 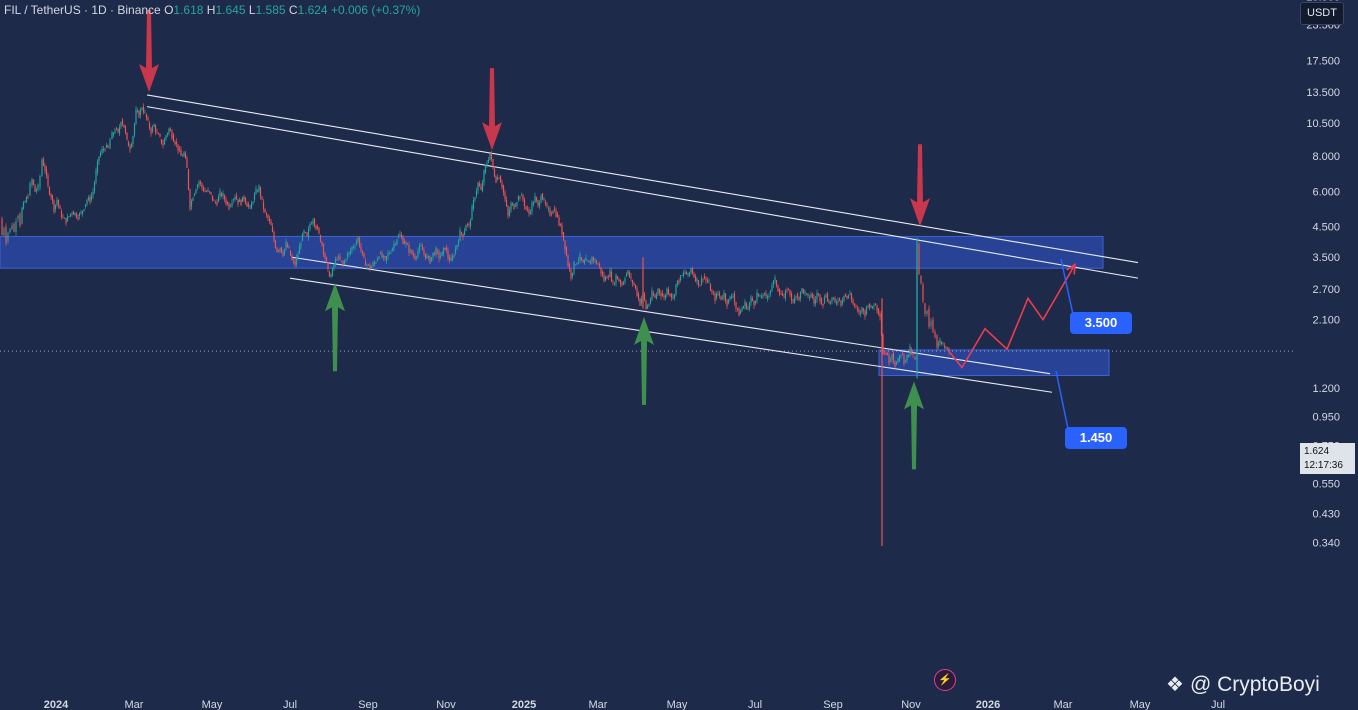 What do you see at coordinates (1254, 684) in the screenshot?
I see `watermark-text: @ CryptoBoyi` at bounding box center [1254, 684].